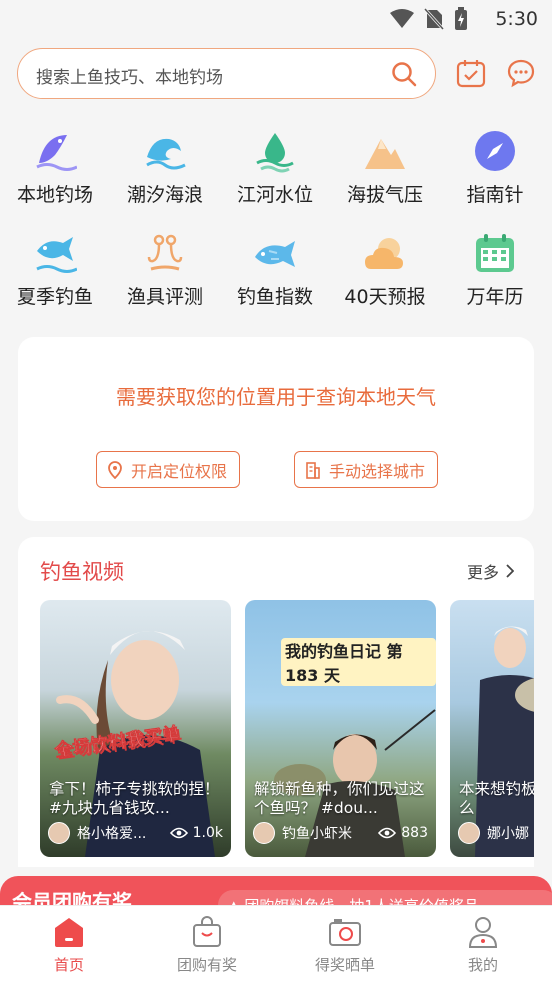 This screenshot has height=981, width=552. I want to click on video-meta: 格小格爱... 1.0k, so click(135, 833).